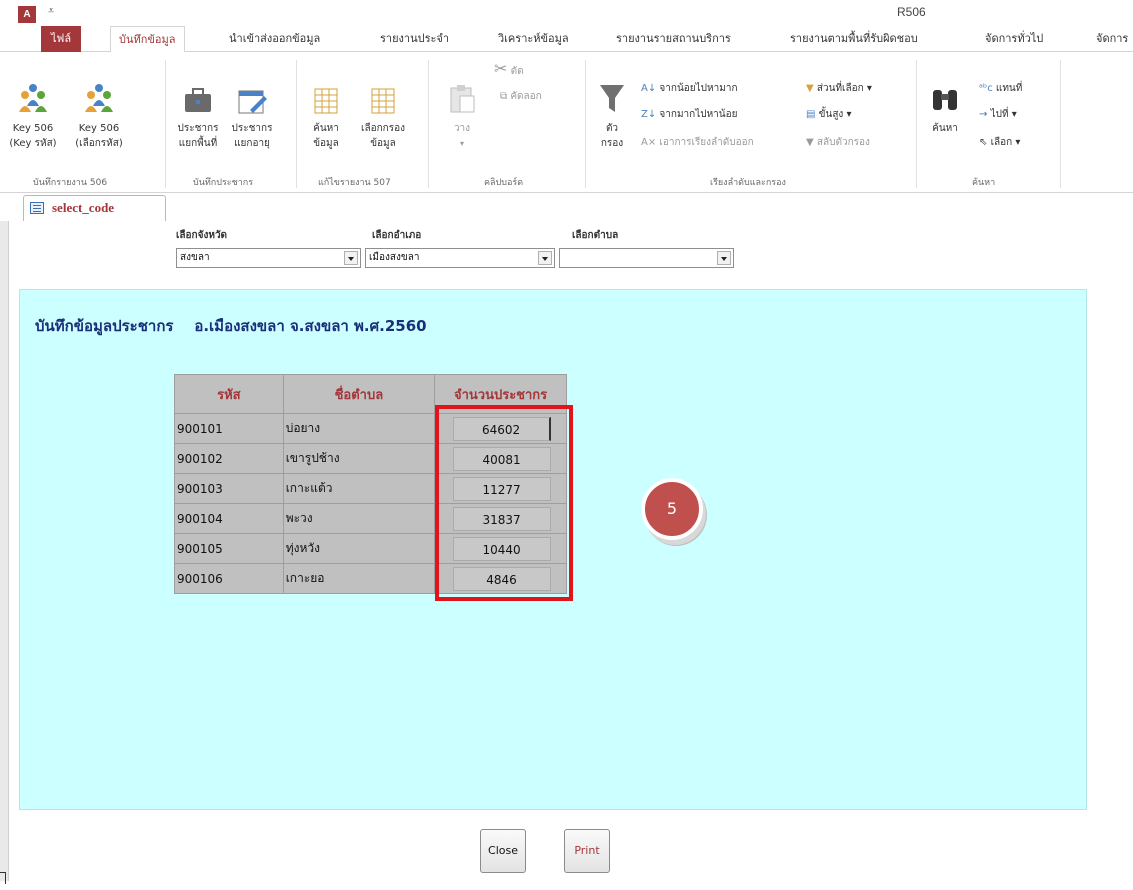  Describe the element at coordinates (37, 208) in the screenshot. I see `form-icon` at that location.